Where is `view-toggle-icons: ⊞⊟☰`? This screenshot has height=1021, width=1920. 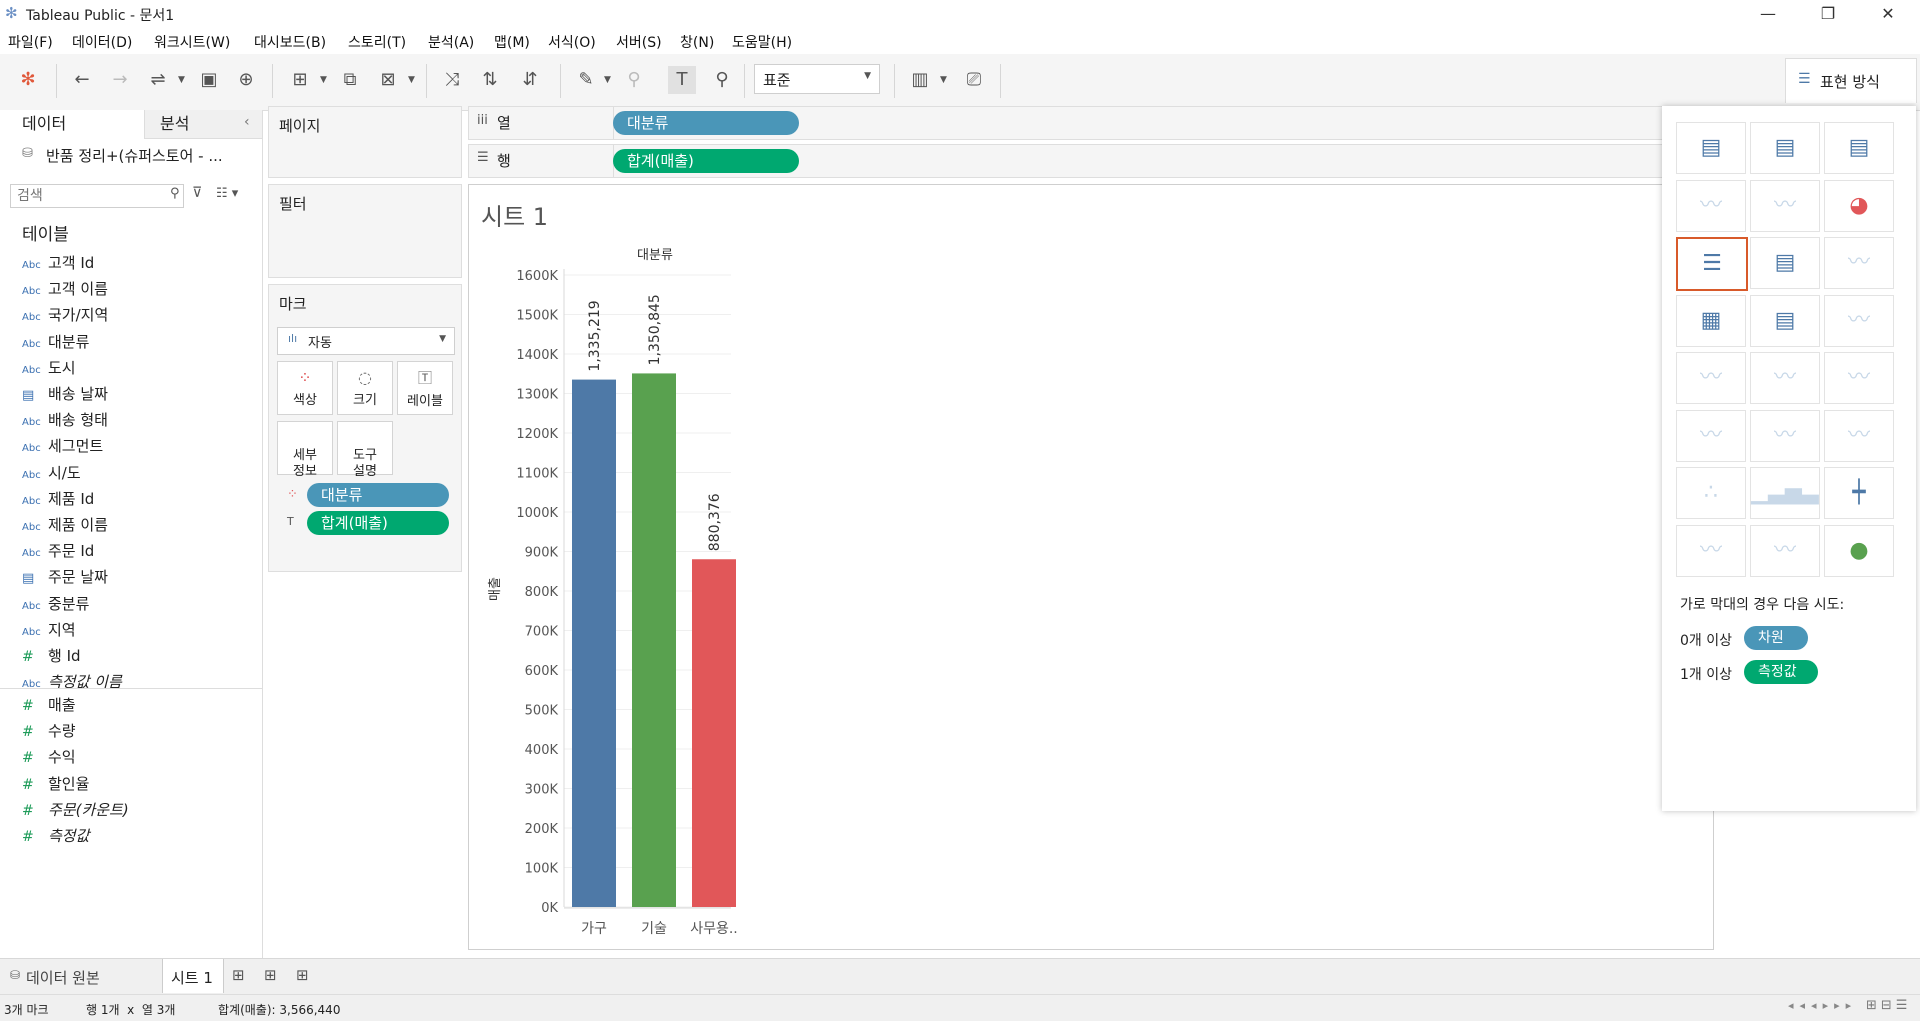
view-toggle-icons: ⊞⊟☰ is located at coordinates (1888, 1005).